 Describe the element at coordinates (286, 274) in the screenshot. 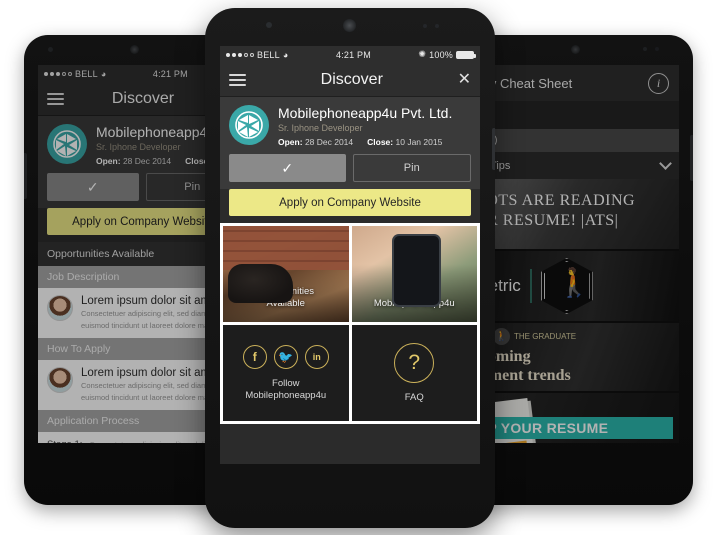

I see `tile-opportunities-available: Opportunities Available` at that location.